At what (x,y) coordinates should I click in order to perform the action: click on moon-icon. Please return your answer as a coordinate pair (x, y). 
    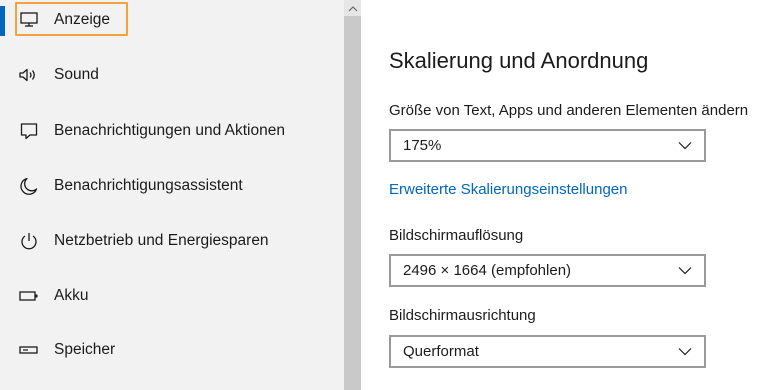
    Looking at the image, I should click on (29, 186).